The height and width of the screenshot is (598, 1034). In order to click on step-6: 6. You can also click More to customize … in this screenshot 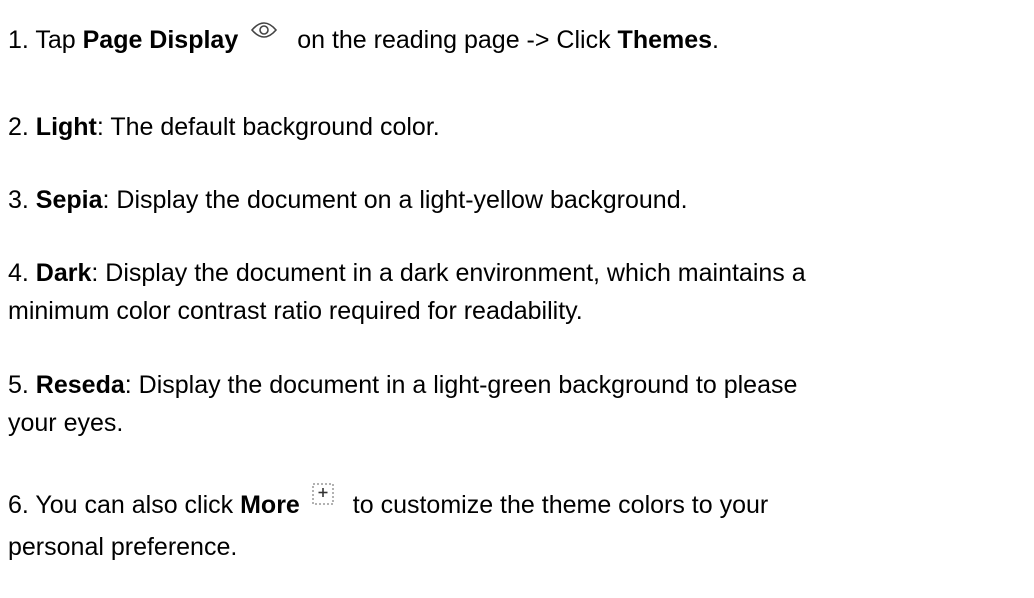, I will do `click(519, 522)`.